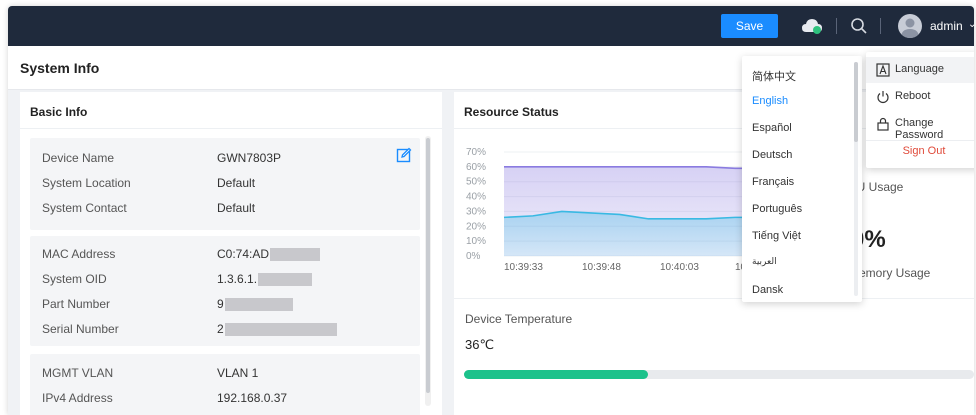 This screenshot has height=415, width=976. Describe the element at coordinates (252, 398) in the screenshot. I see `info-value: 192.168.0.37` at that location.